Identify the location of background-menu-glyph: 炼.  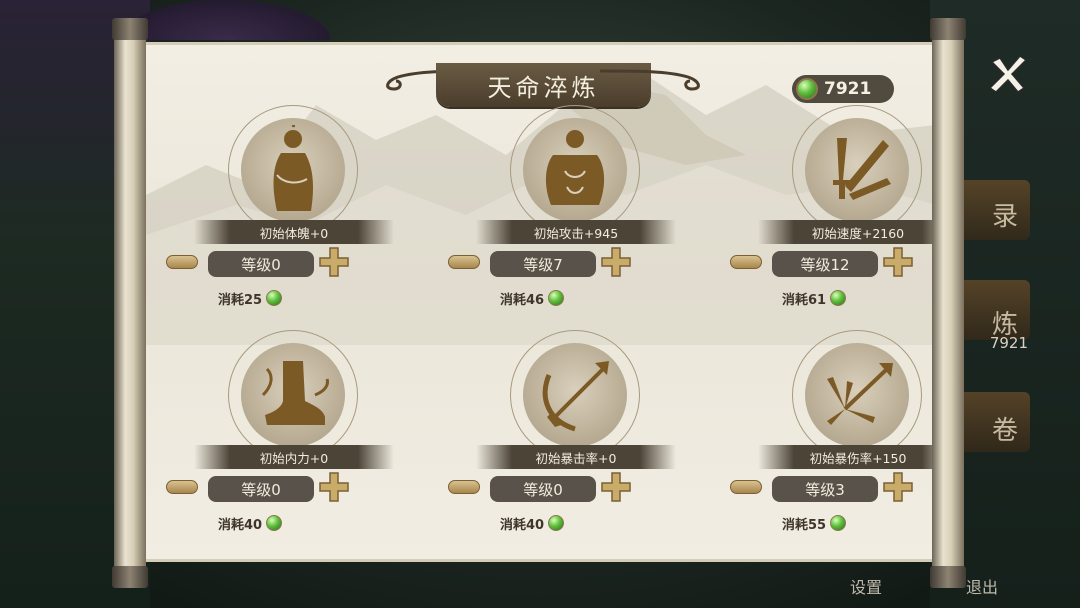
(1004, 325).